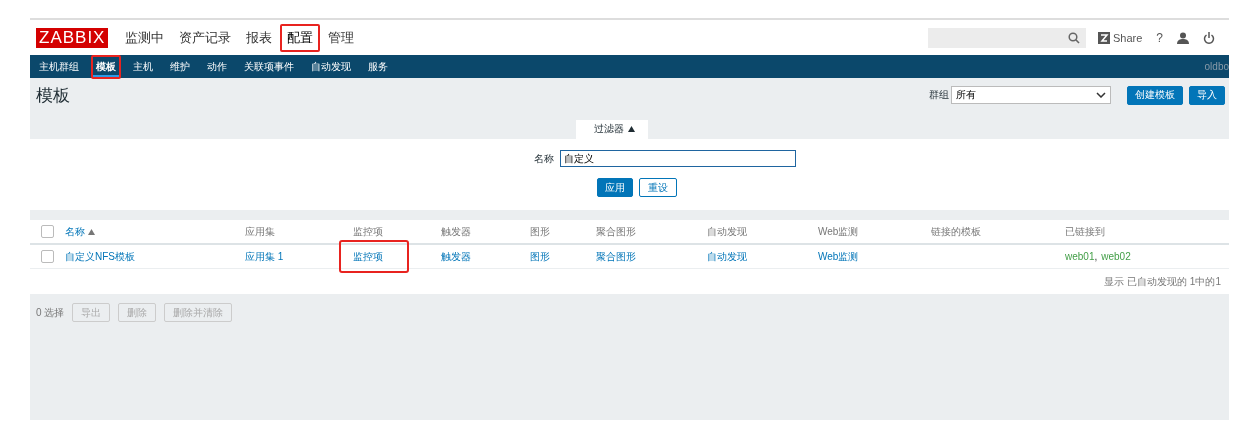 This screenshot has height=436, width=1259. Describe the element at coordinates (1006, 37) in the screenshot. I see `search-field` at that location.